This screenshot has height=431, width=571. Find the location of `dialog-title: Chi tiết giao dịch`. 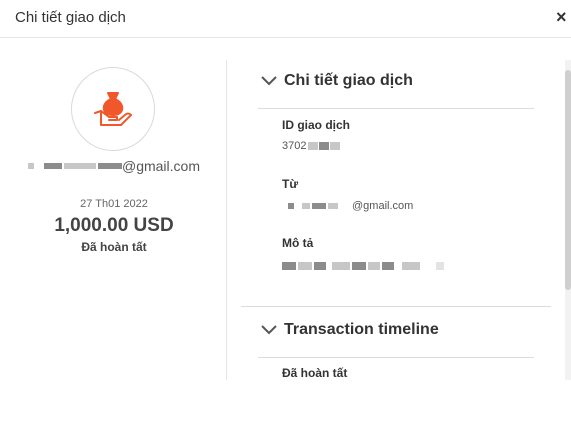

dialog-title: Chi tiết giao dịch is located at coordinates (70, 17).